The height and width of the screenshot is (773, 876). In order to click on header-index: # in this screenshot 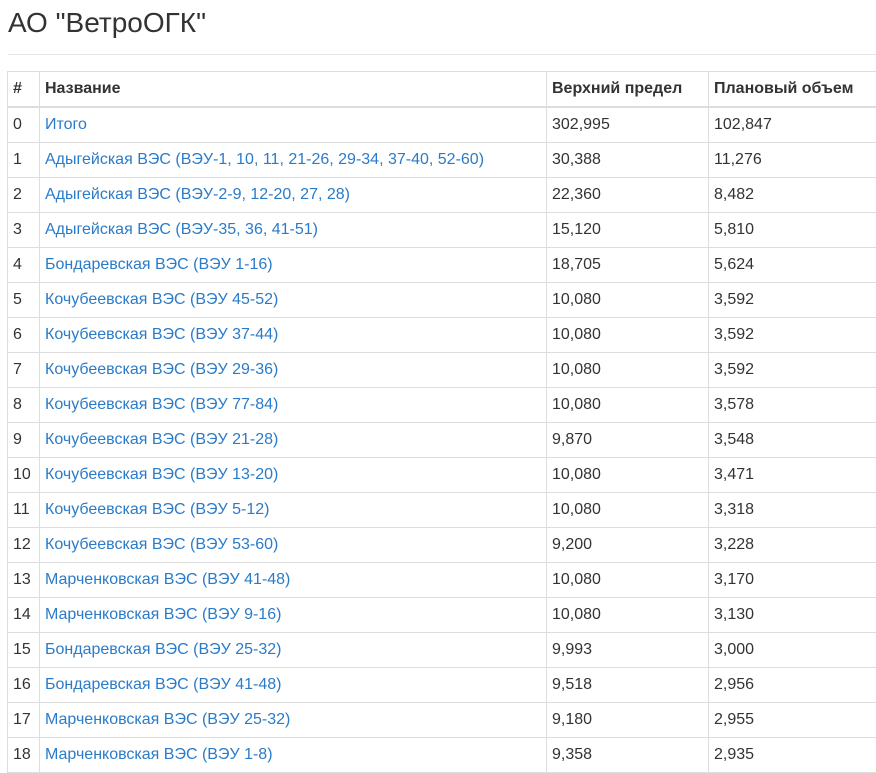, I will do `click(24, 90)`.